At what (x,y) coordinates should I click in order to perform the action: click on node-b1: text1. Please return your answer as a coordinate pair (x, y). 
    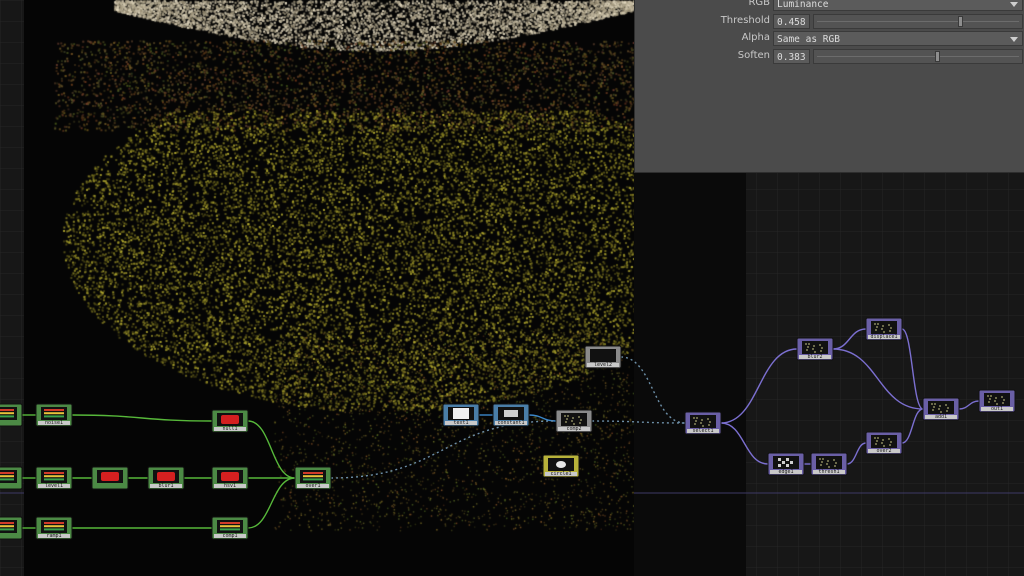
    Looking at the image, I should click on (461, 415).